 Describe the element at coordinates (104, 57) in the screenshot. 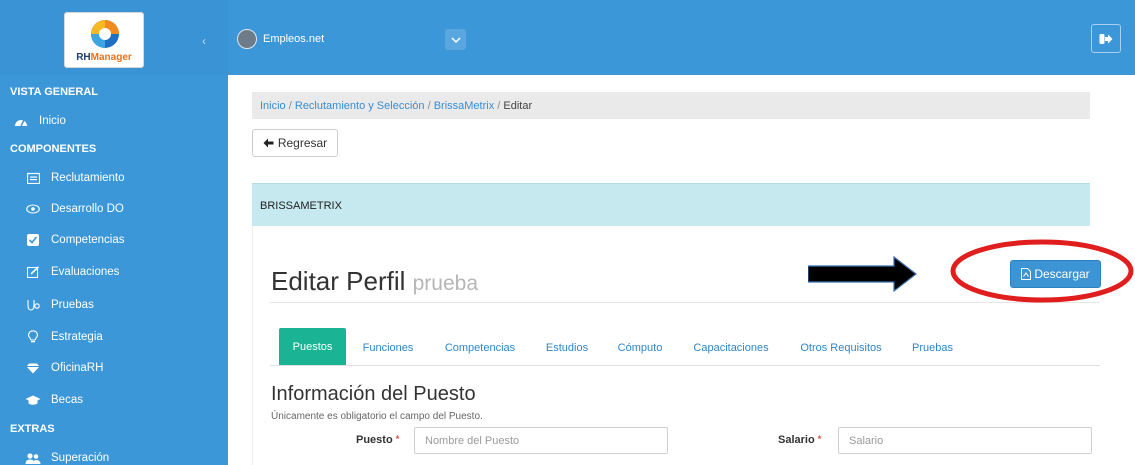

I see `logo-text: RHManager` at that location.